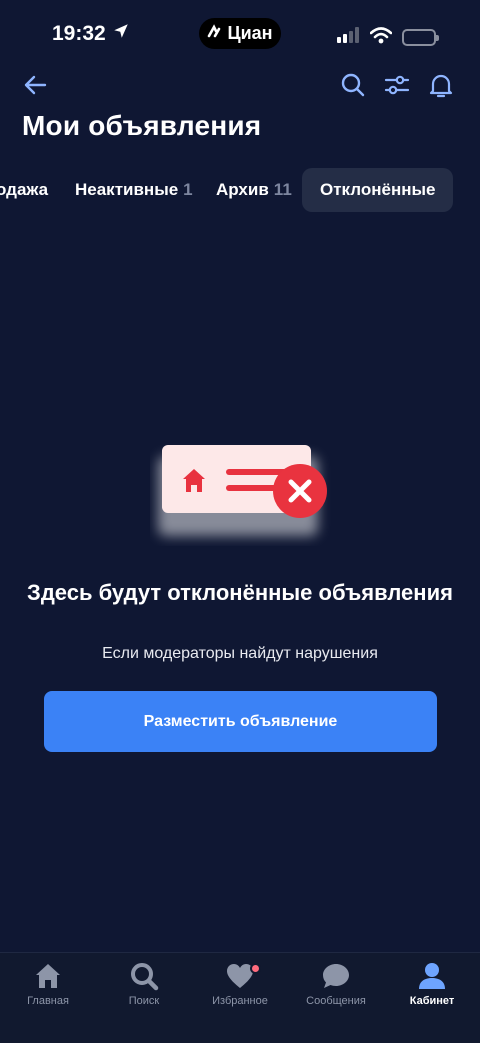  I want to click on filter-sliders-icon, so click(397, 85).